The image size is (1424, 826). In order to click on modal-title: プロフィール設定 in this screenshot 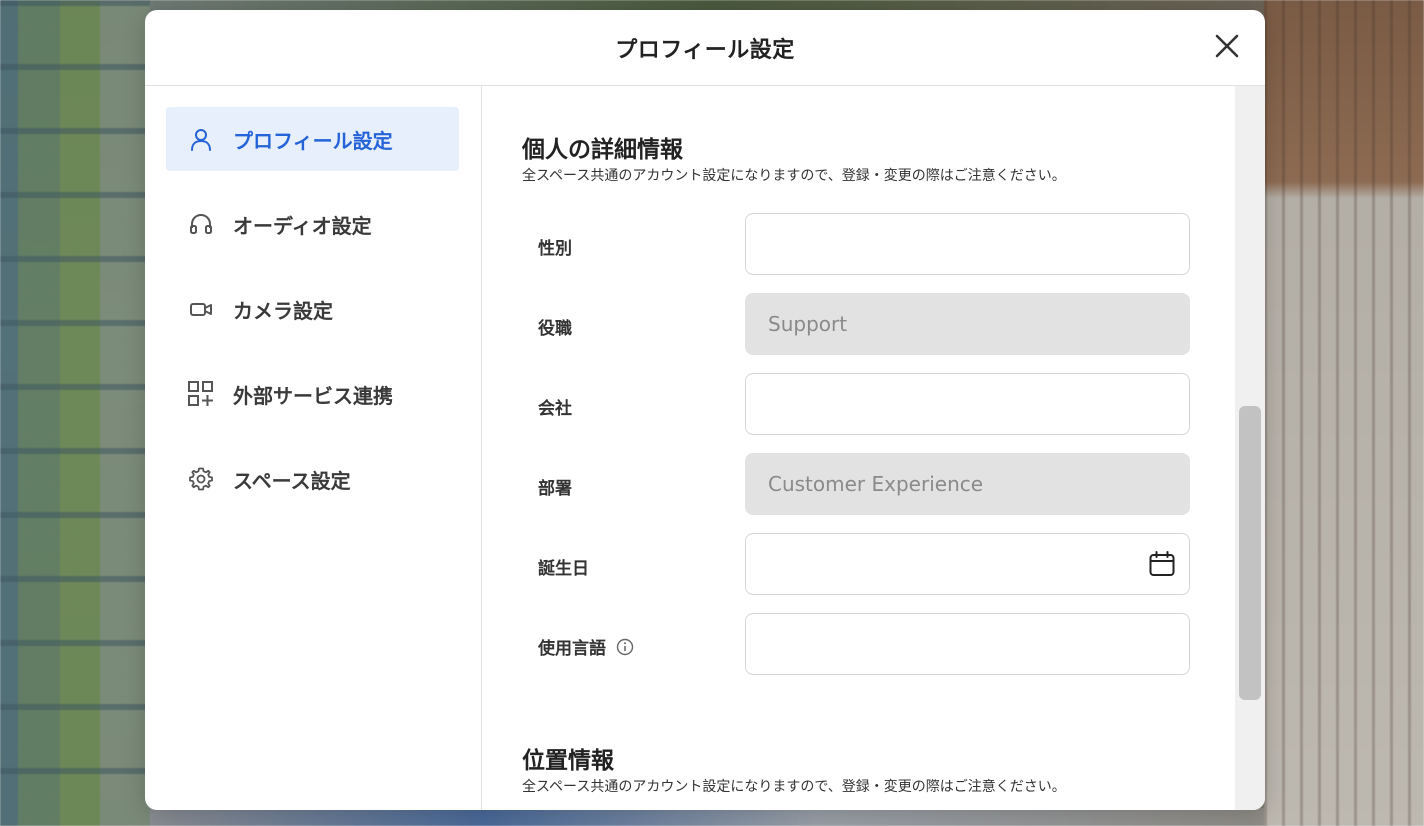, I will do `click(705, 50)`.